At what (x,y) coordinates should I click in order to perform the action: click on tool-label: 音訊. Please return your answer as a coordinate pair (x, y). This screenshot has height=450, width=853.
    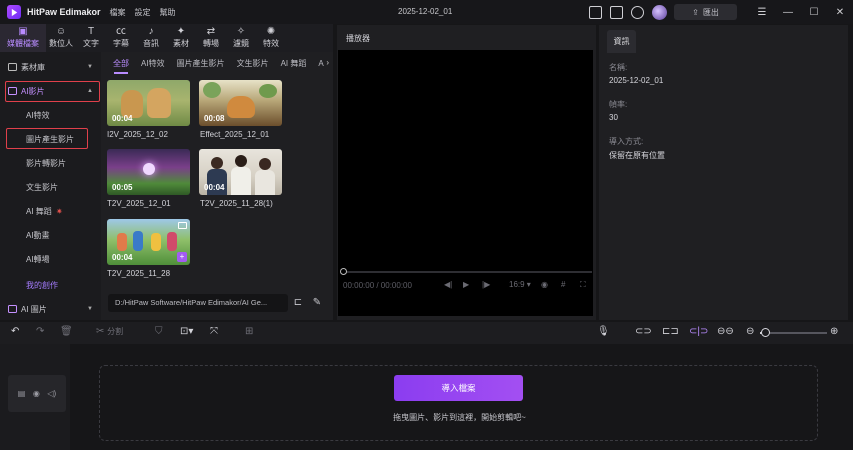
    Looking at the image, I should click on (151, 43).